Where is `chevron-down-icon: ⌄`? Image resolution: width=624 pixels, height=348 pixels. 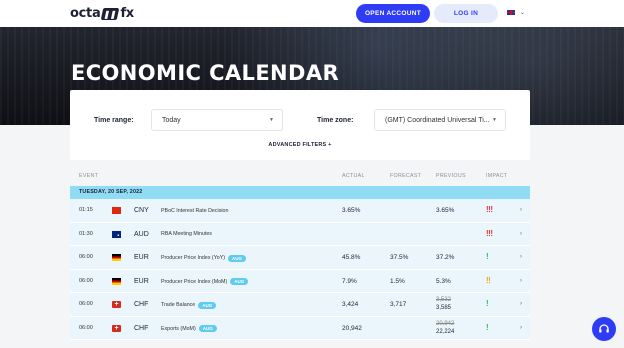
chevron-down-icon: ⌄ is located at coordinates (523, 13).